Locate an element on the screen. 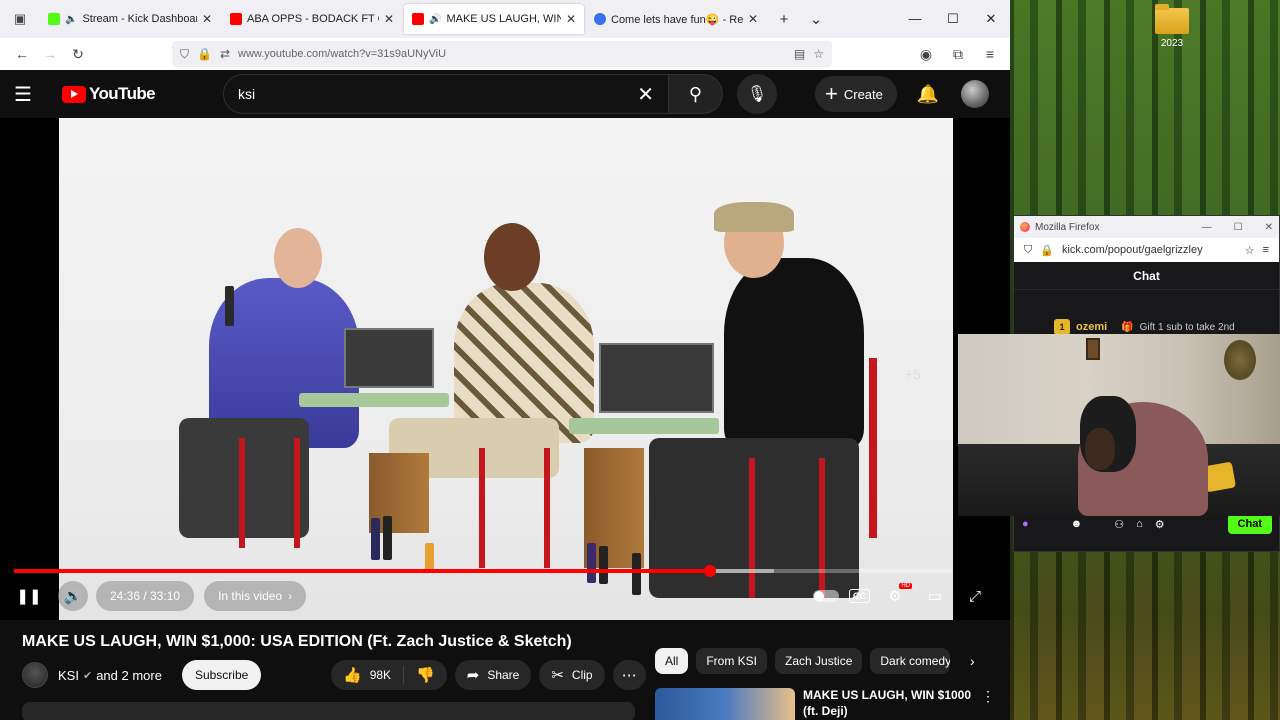 The width and height of the screenshot is (1280, 720). tab-make-us-laugh: 🔊 MAKE US LAUGH, WIN $1,0 ✕ is located at coordinates (494, 19).